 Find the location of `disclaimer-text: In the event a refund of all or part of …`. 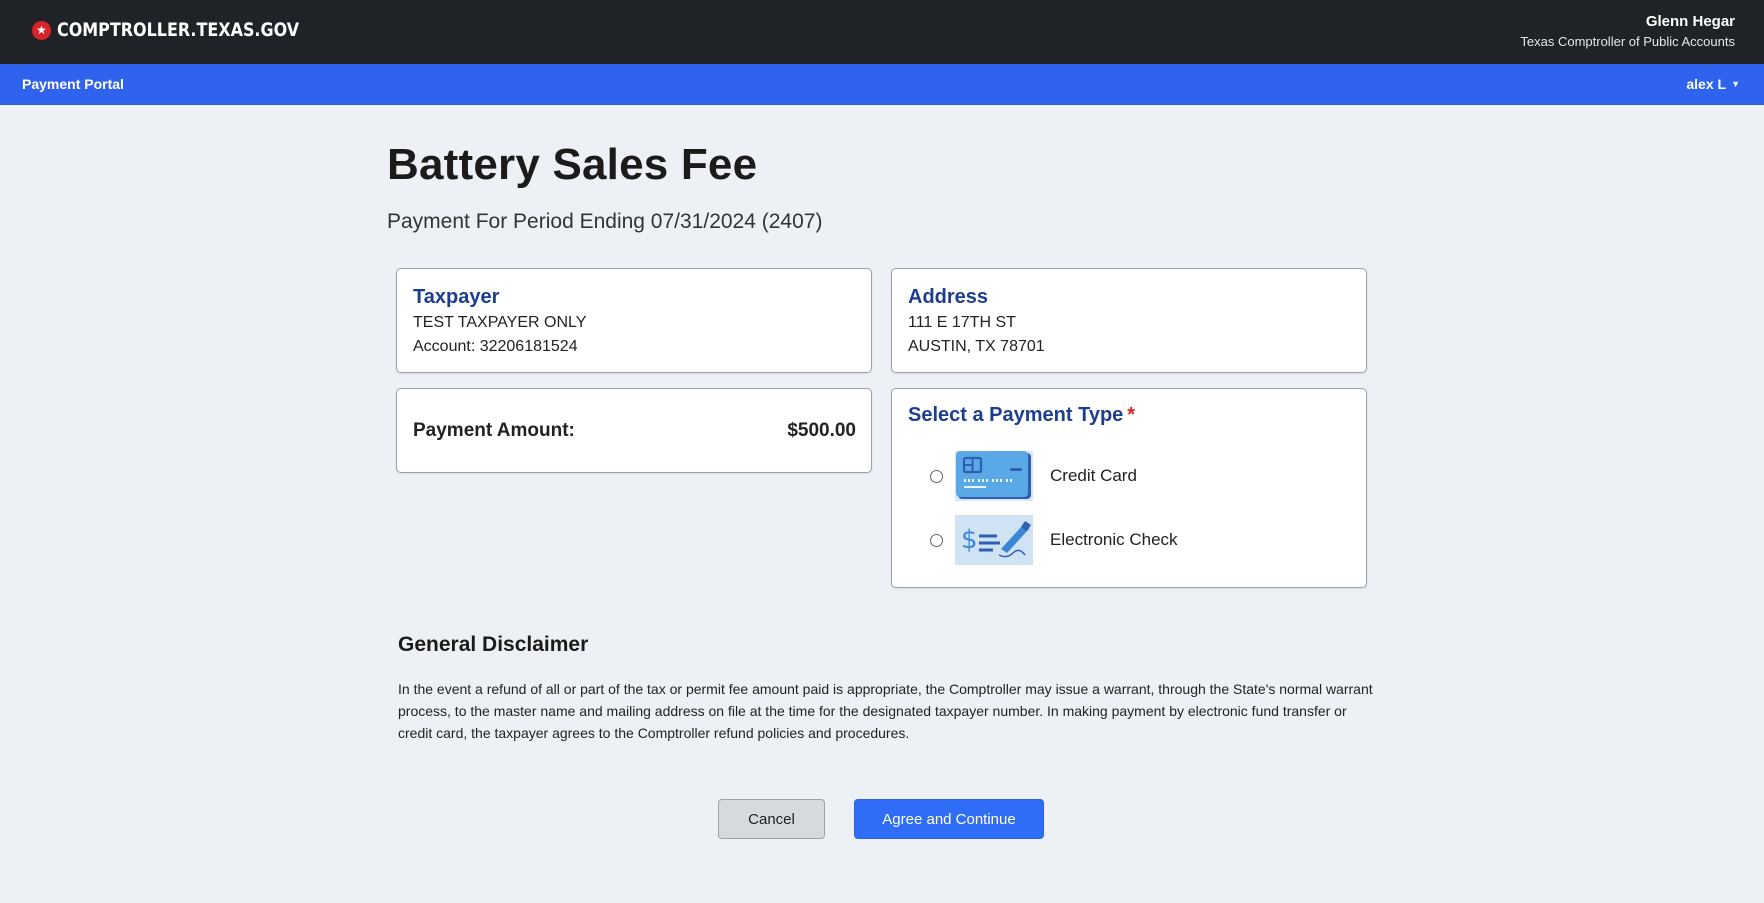

disclaimer-text: In the event a refund of all or part of … is located at coordinates (885, 711).